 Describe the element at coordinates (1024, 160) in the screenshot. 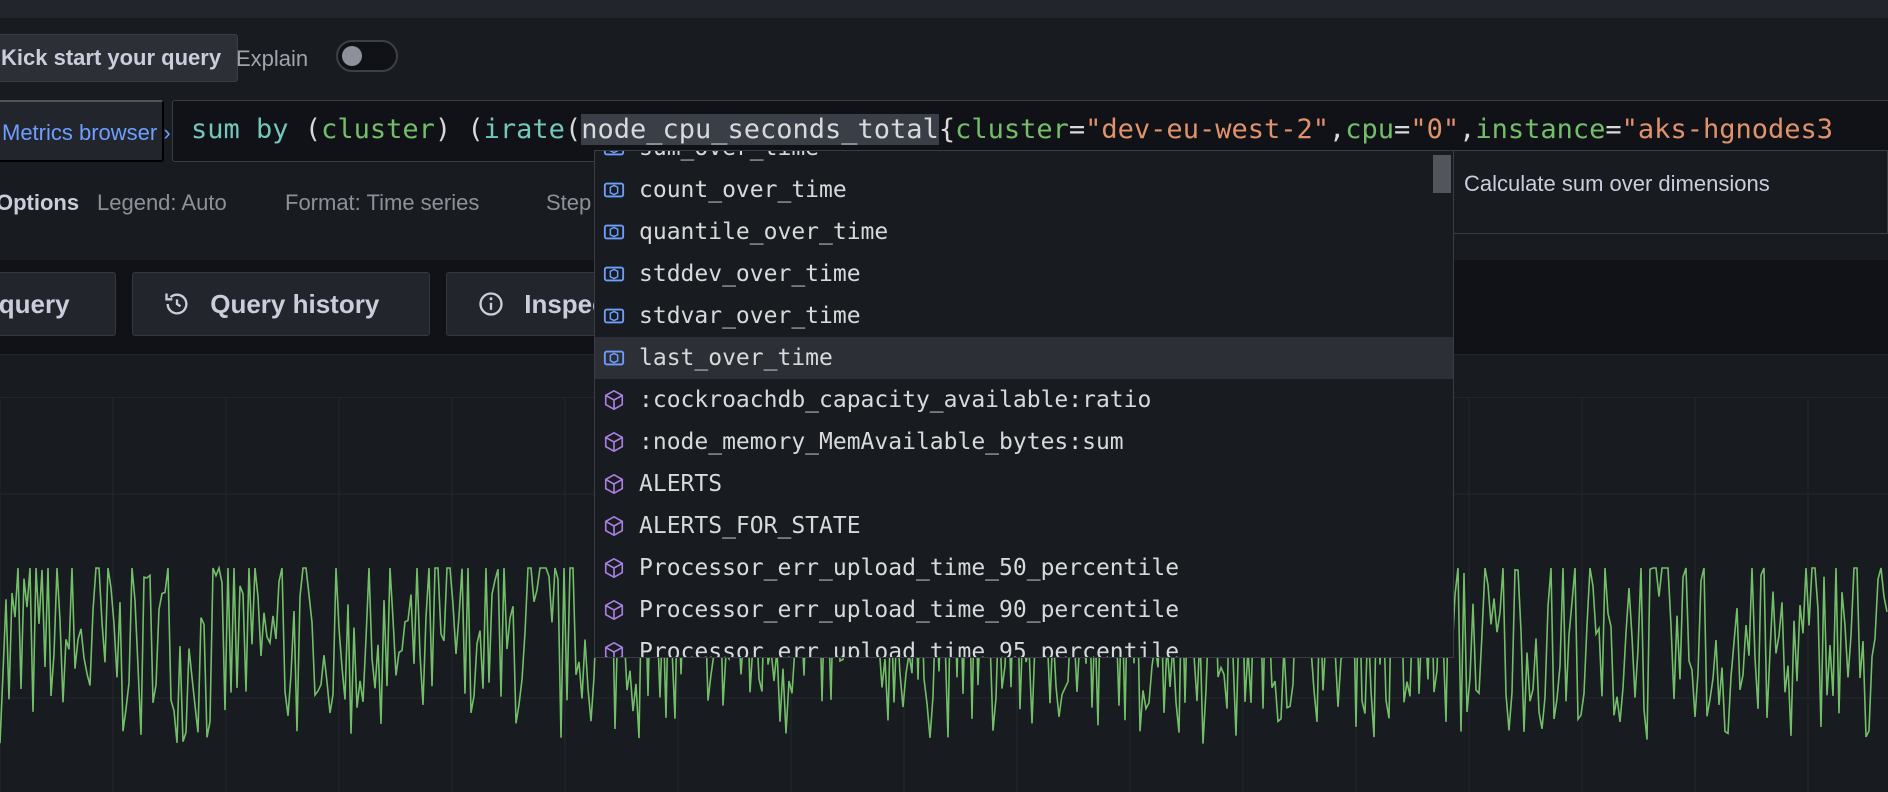

I see `suggestion-item: sum_over_time` at that location.